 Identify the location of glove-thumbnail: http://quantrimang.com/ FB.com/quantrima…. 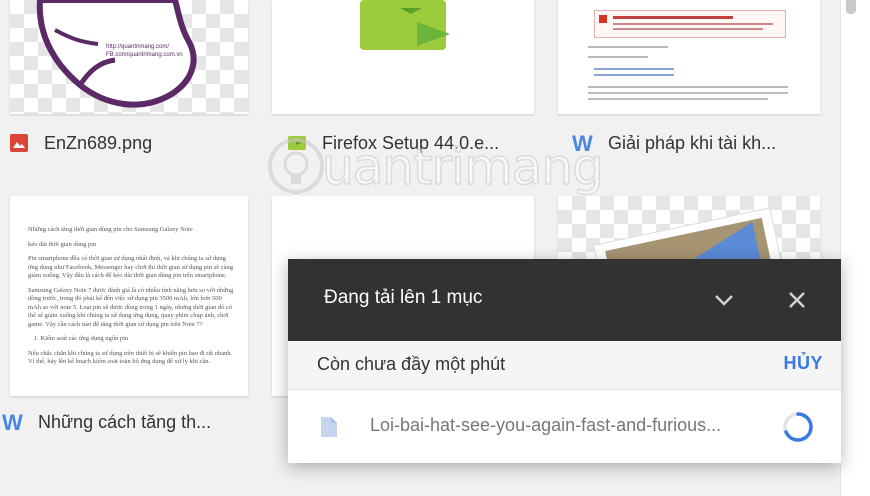
(116, 54).